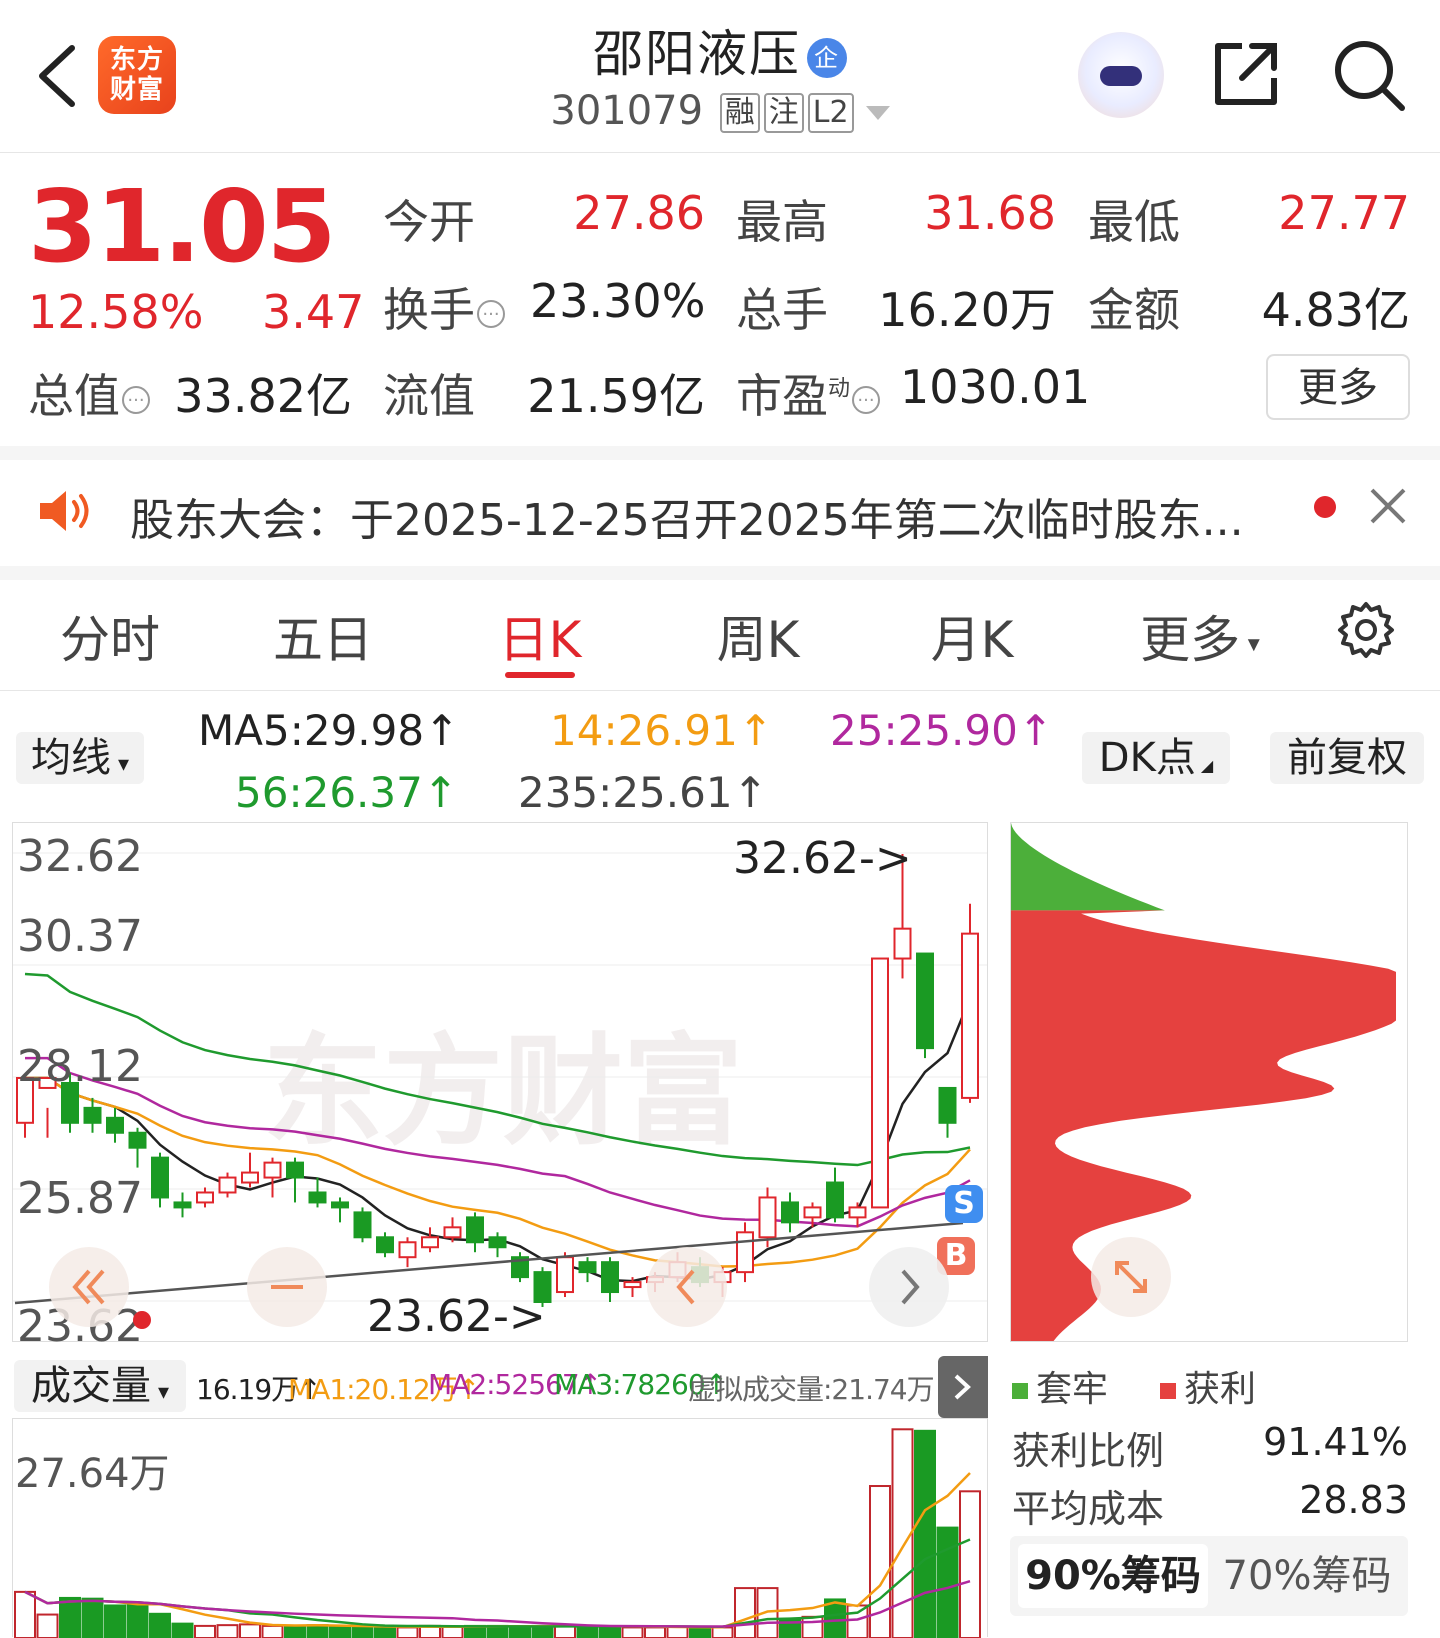 Image resolution: width=1440 pixels, height=1638 pixels. What do you see at coordinates (877, 113) in the screenshot?
I see `dropdown-triangle-icon` at bounding box center [877, 113].